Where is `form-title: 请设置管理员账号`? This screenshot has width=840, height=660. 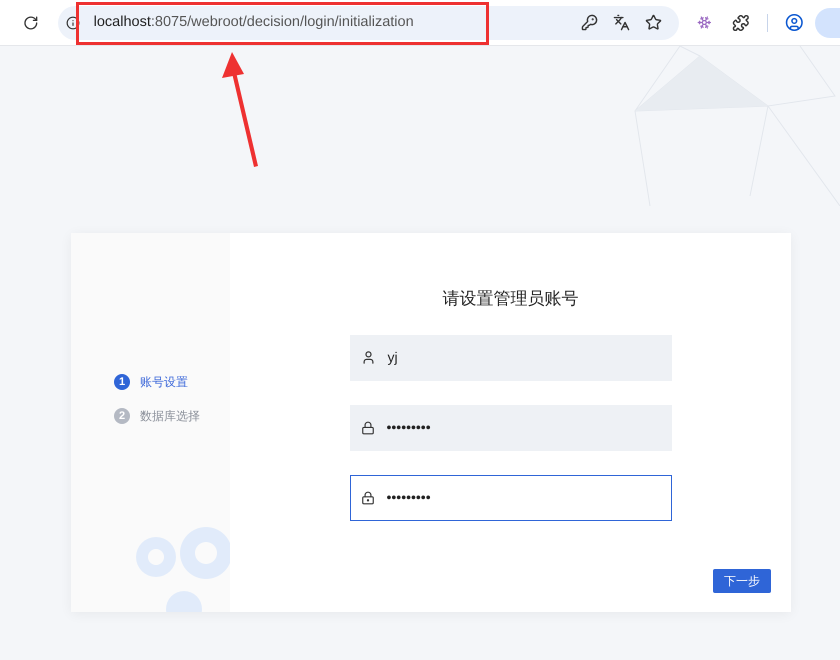 form-title: 请设置管理员账号 is located at coordinates (510, 299).